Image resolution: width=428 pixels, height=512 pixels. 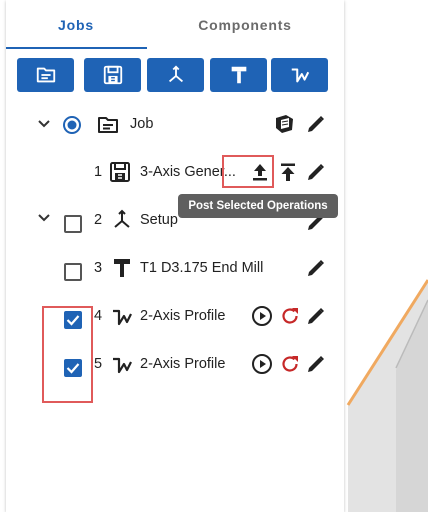 I want to click on new-program-button, so click(x=112, y=75).